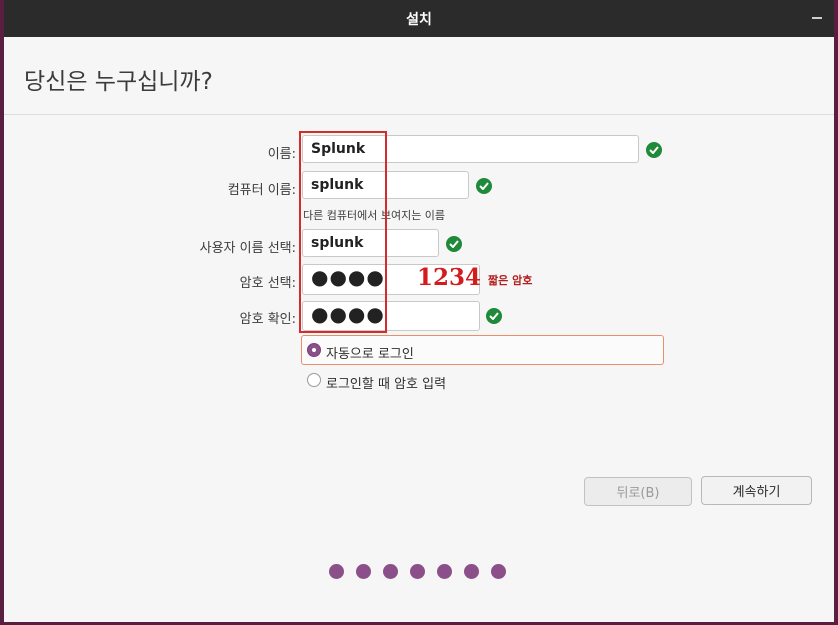 The width and height of the screenshot is (838, 625). Describe the element at coordinates (419, 114) in the screenshot. I see `divider` at that location.